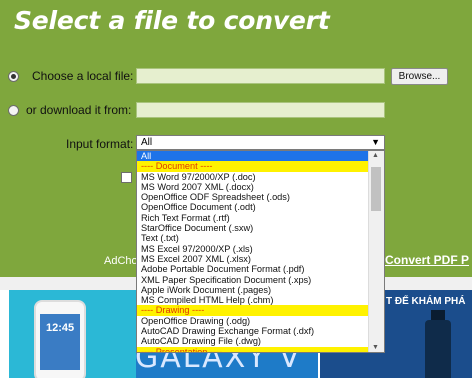 This screenshot has height=378, width=472. I want to click on local-file-input, so click(260, 76).